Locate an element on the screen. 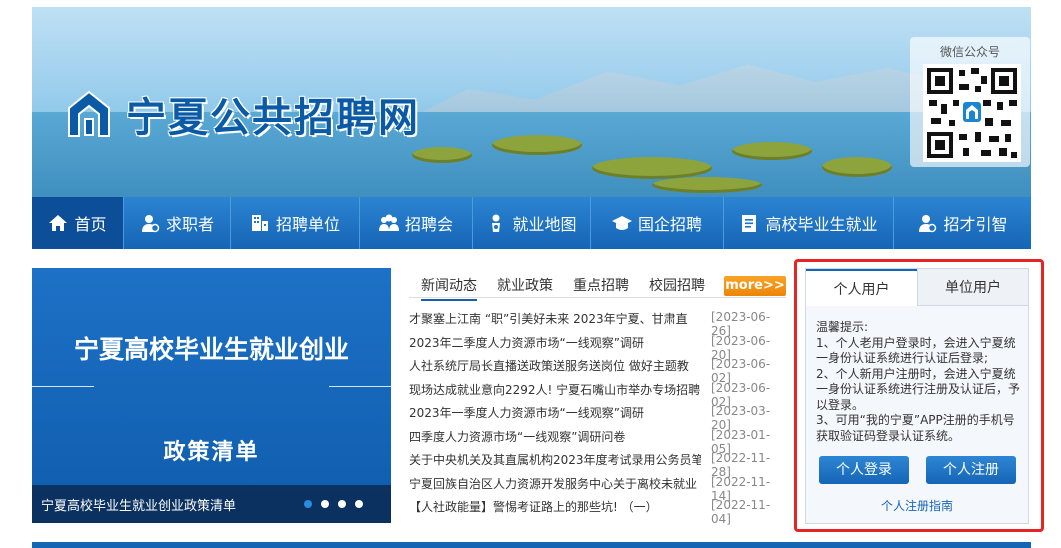  building-icon is located at coordinates (259, 223).